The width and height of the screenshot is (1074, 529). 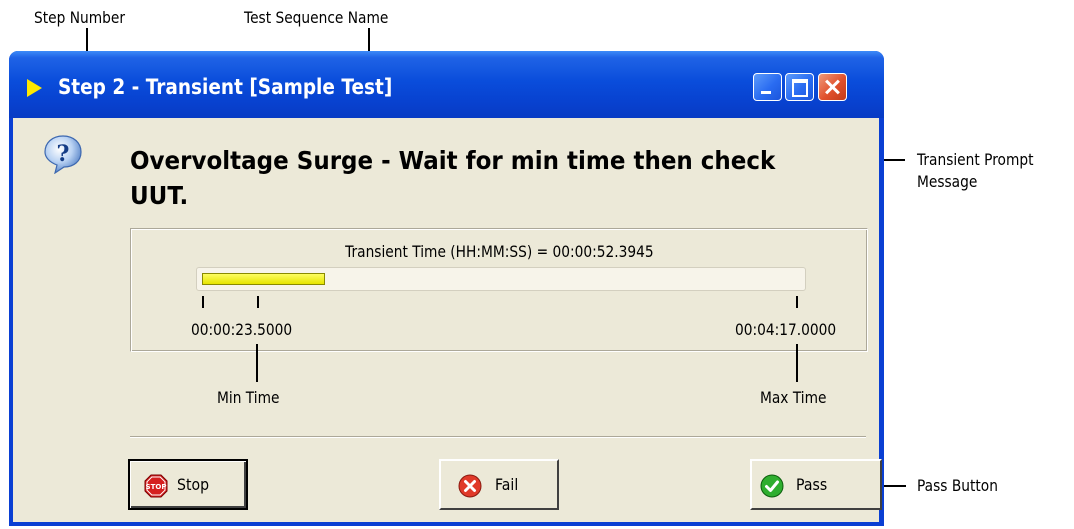 What do you see at coordinates (316, 17) in the screenshot?
I see `annotation-test-sequence-name: Test Sequence Name` at bounding box center [316, 17].